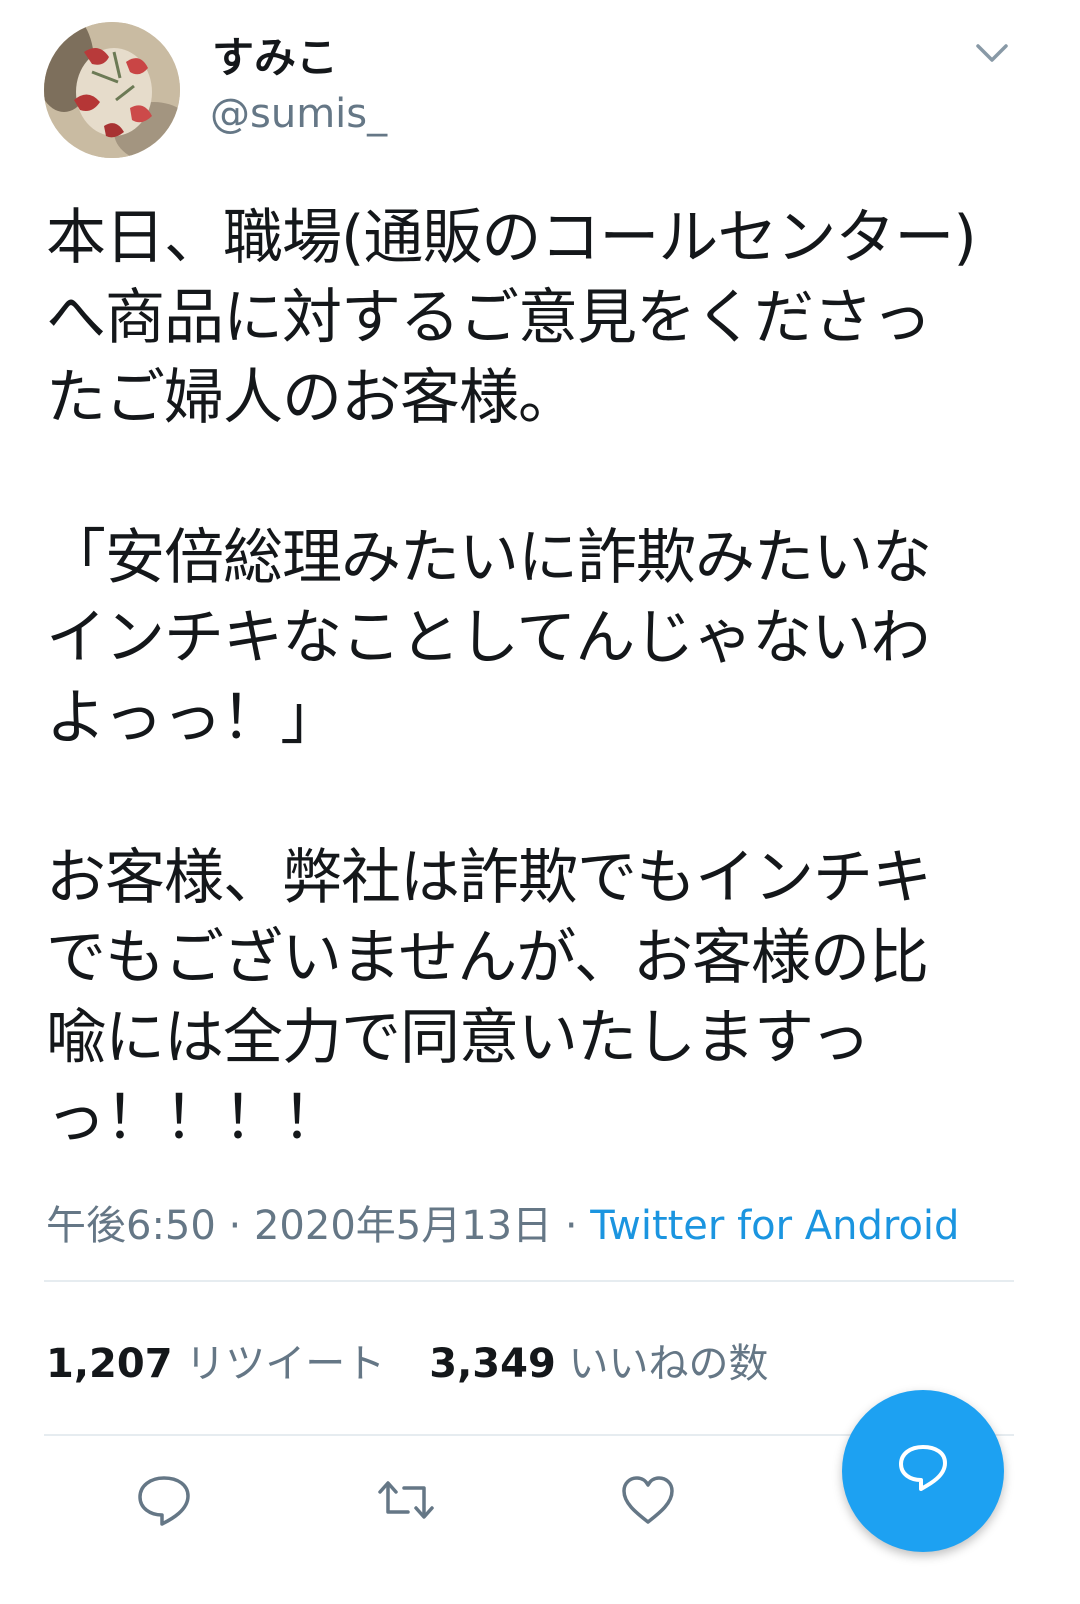  I want to click on avatar-image, so click(112, 90).